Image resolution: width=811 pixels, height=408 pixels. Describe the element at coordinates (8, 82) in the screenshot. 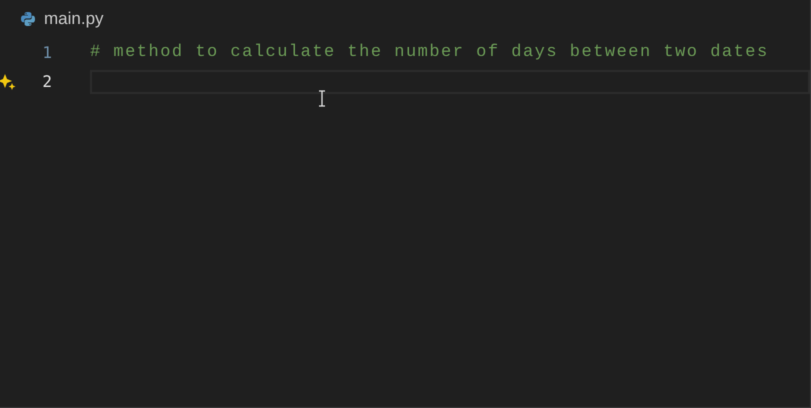

I see `sparkle-icon` at that location.